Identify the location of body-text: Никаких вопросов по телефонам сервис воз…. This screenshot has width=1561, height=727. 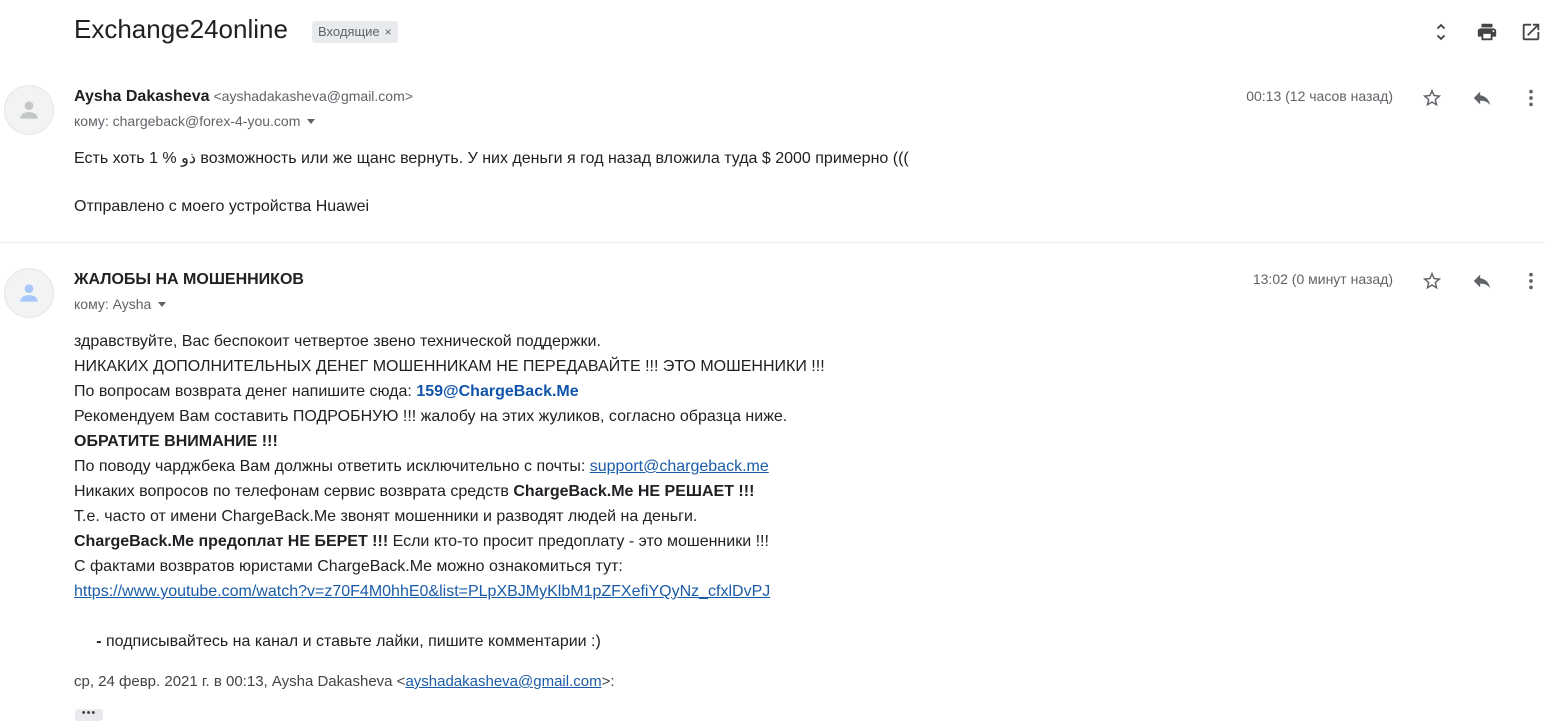
(294, 491).